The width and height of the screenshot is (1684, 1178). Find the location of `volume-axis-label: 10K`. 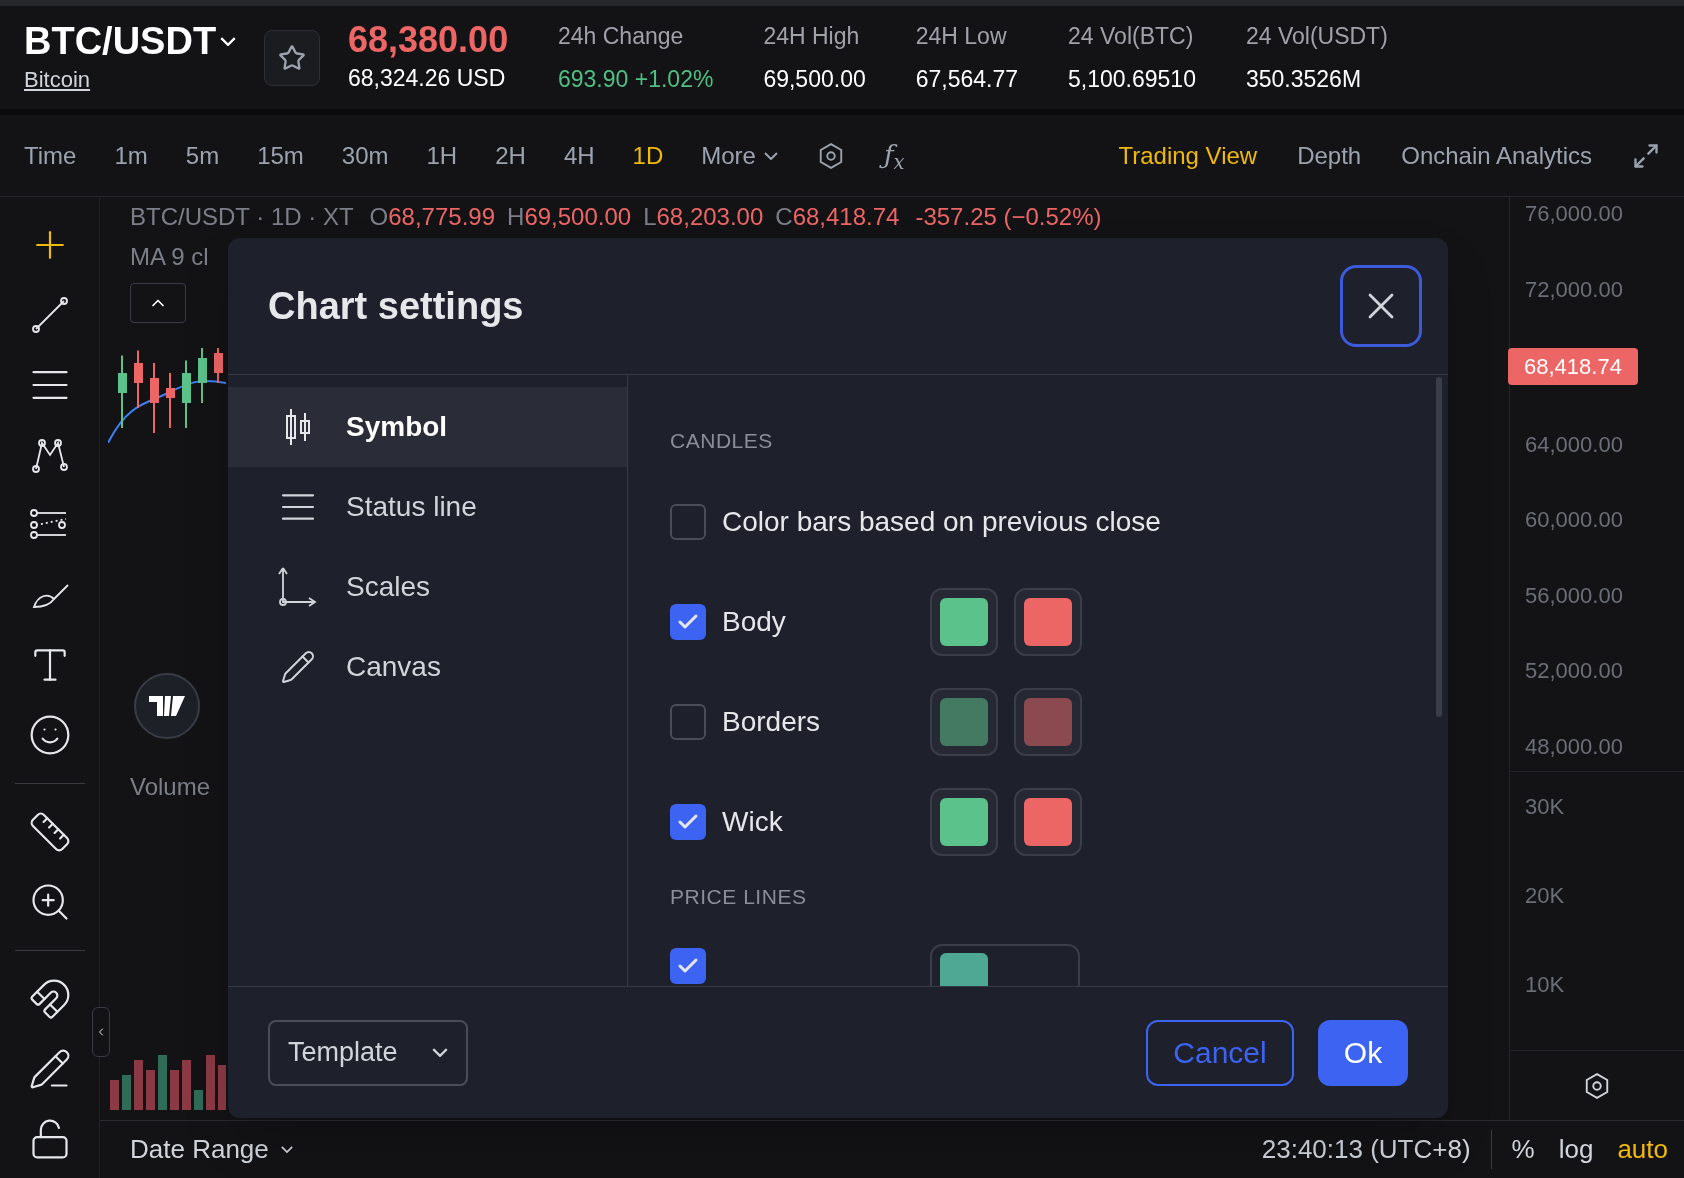

volume-axis-label: 10K is located at coordinates (1545, 985).